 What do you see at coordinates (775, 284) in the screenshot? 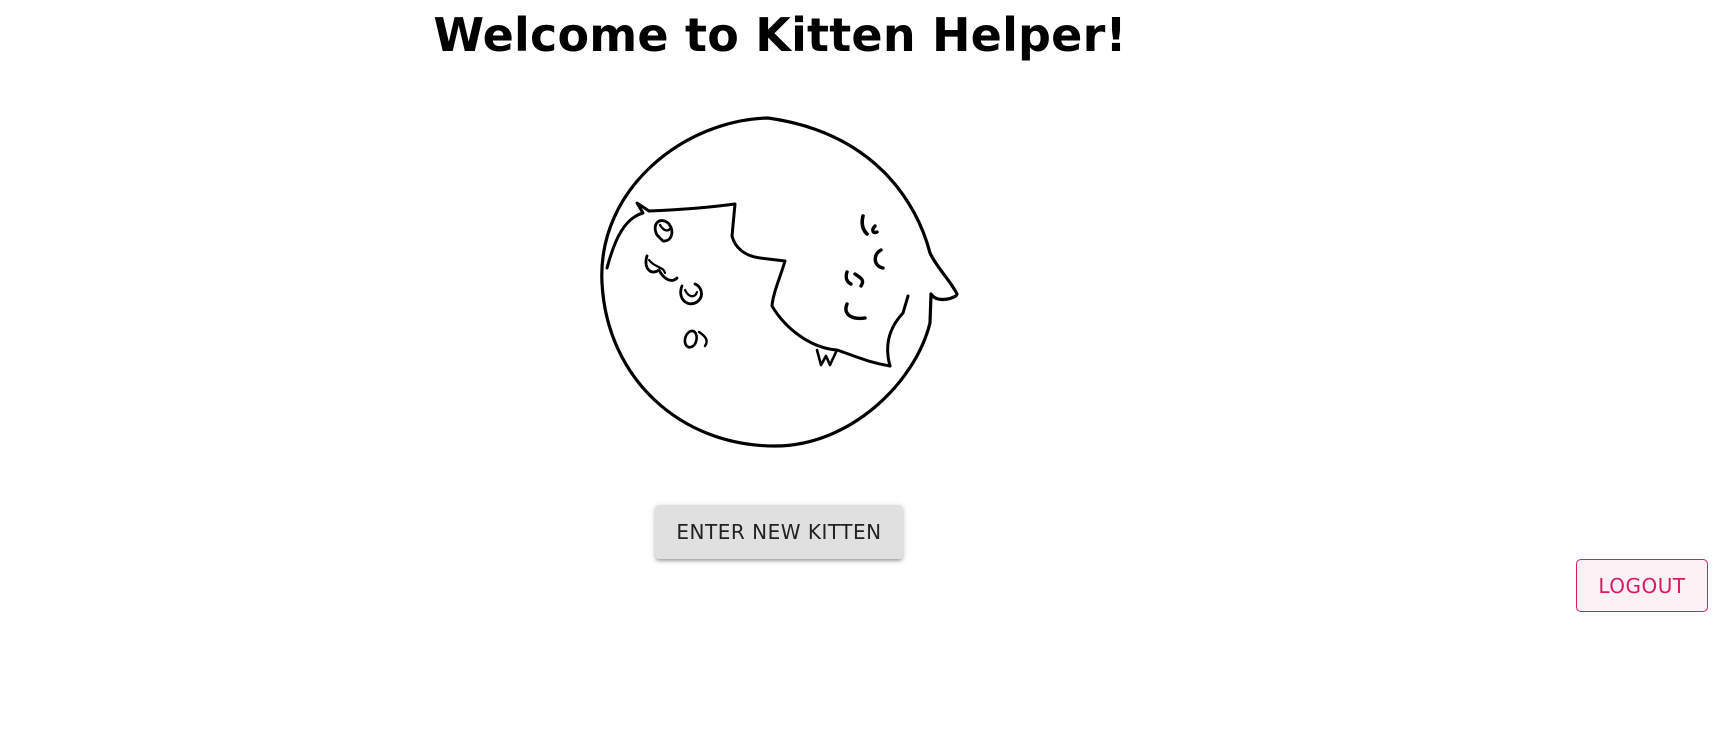
I see `sleeping-cats-icon` at bounding box center [775, 284].